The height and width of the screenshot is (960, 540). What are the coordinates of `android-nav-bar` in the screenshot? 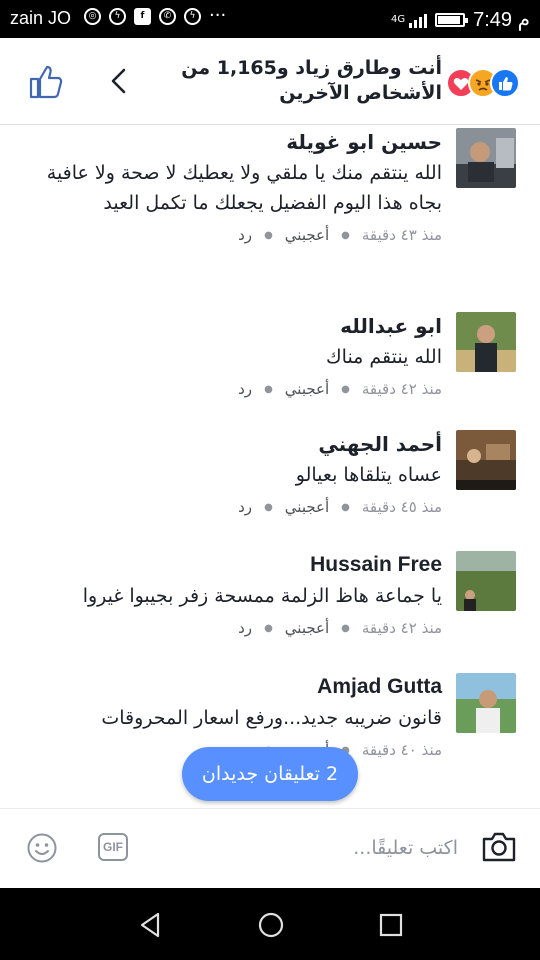 It's located at (270, 924).